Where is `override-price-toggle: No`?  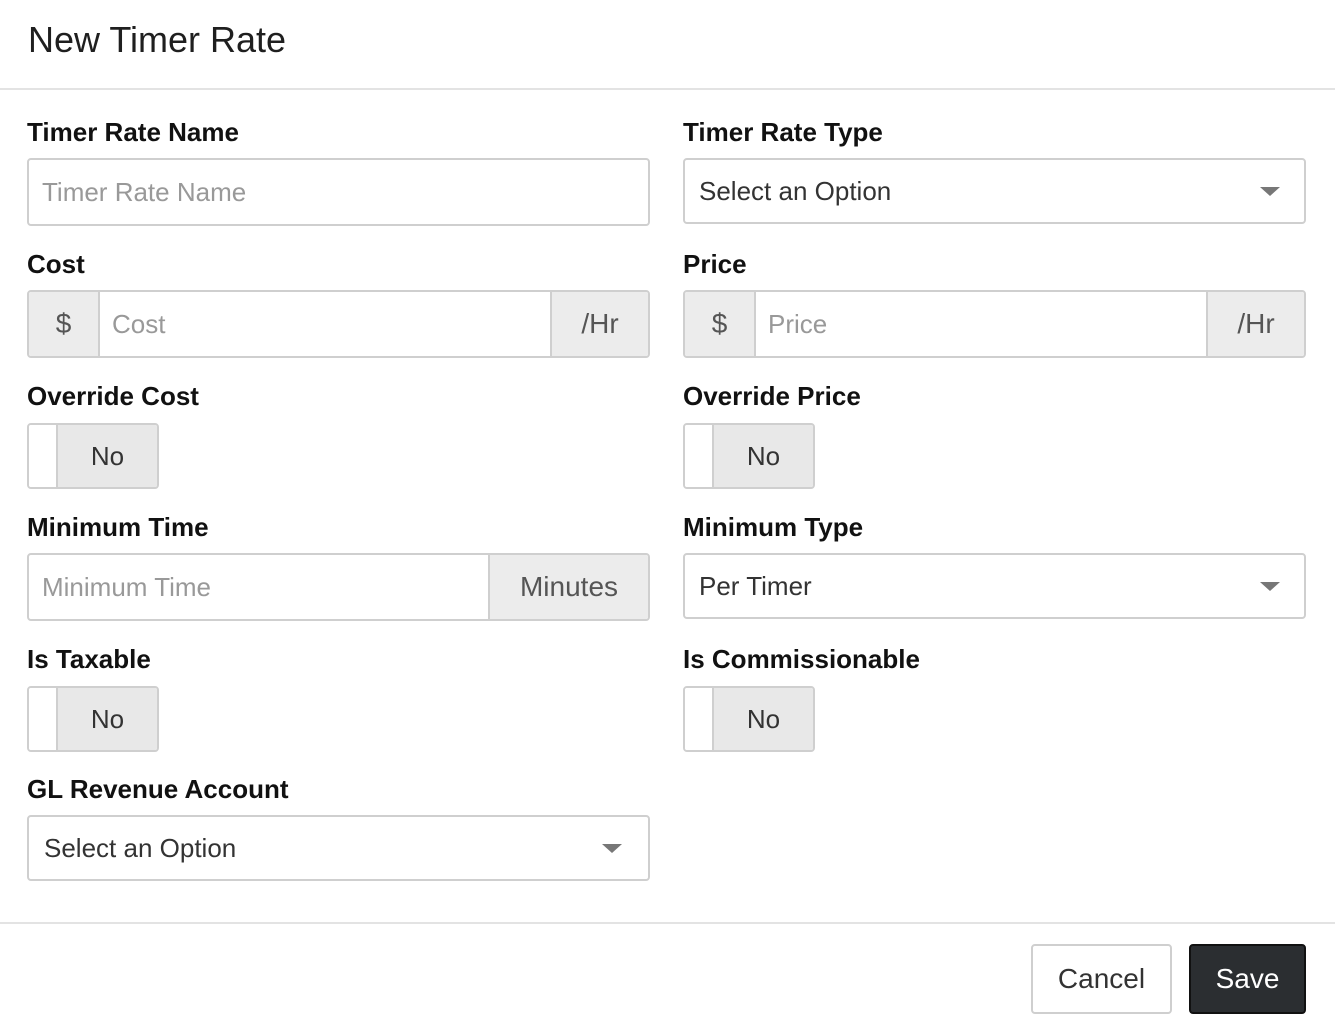
override-price-toggle: No is located at coordinates (749, 456).